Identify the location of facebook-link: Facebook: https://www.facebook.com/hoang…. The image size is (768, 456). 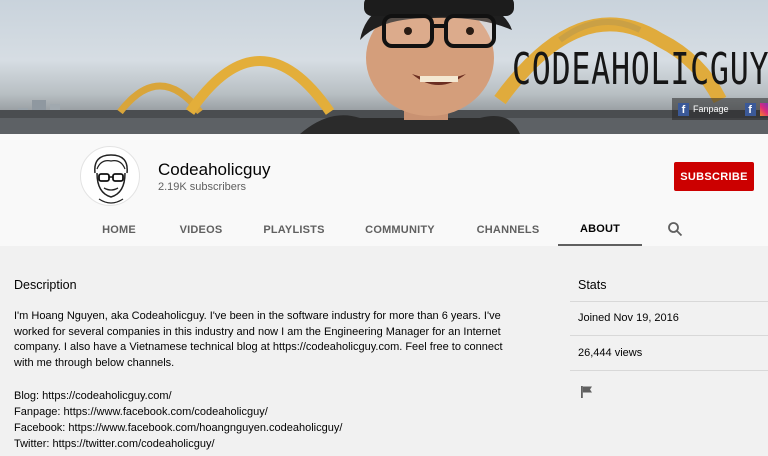
(178, 428).